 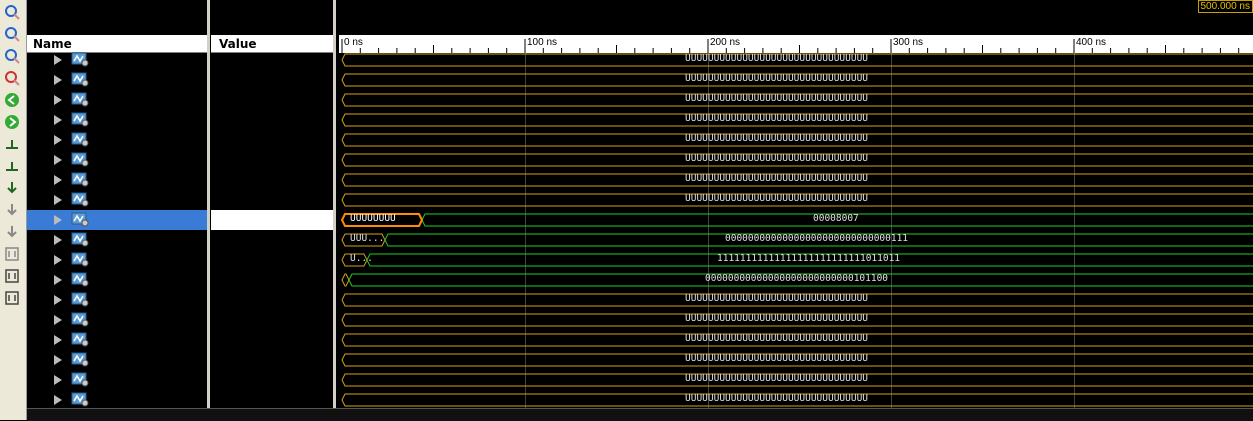 What do you see at coordinates (816, 238) in the screenshot?
I see `wave-value-label: 00000000000000000000000000000111` at bounding box center [816, 238].